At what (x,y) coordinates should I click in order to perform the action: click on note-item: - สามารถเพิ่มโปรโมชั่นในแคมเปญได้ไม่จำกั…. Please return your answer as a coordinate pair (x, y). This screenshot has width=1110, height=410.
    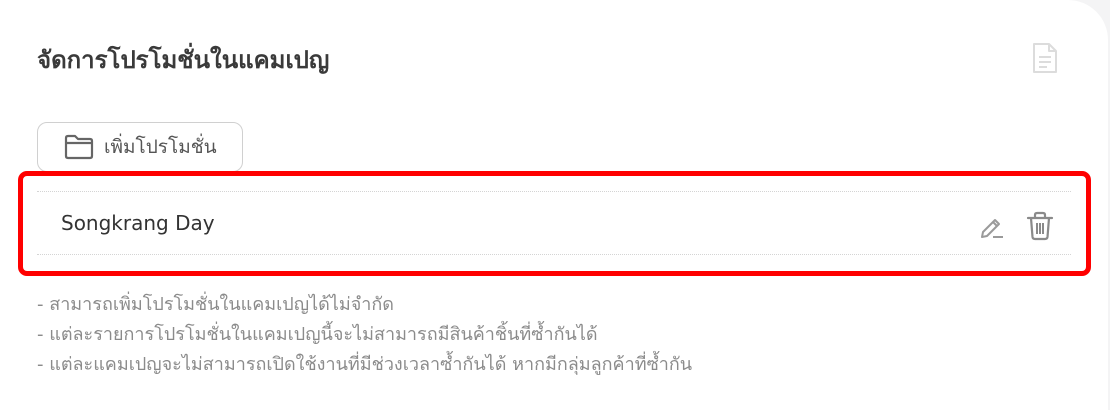
    Looking at the image, I should click on (215, 304).